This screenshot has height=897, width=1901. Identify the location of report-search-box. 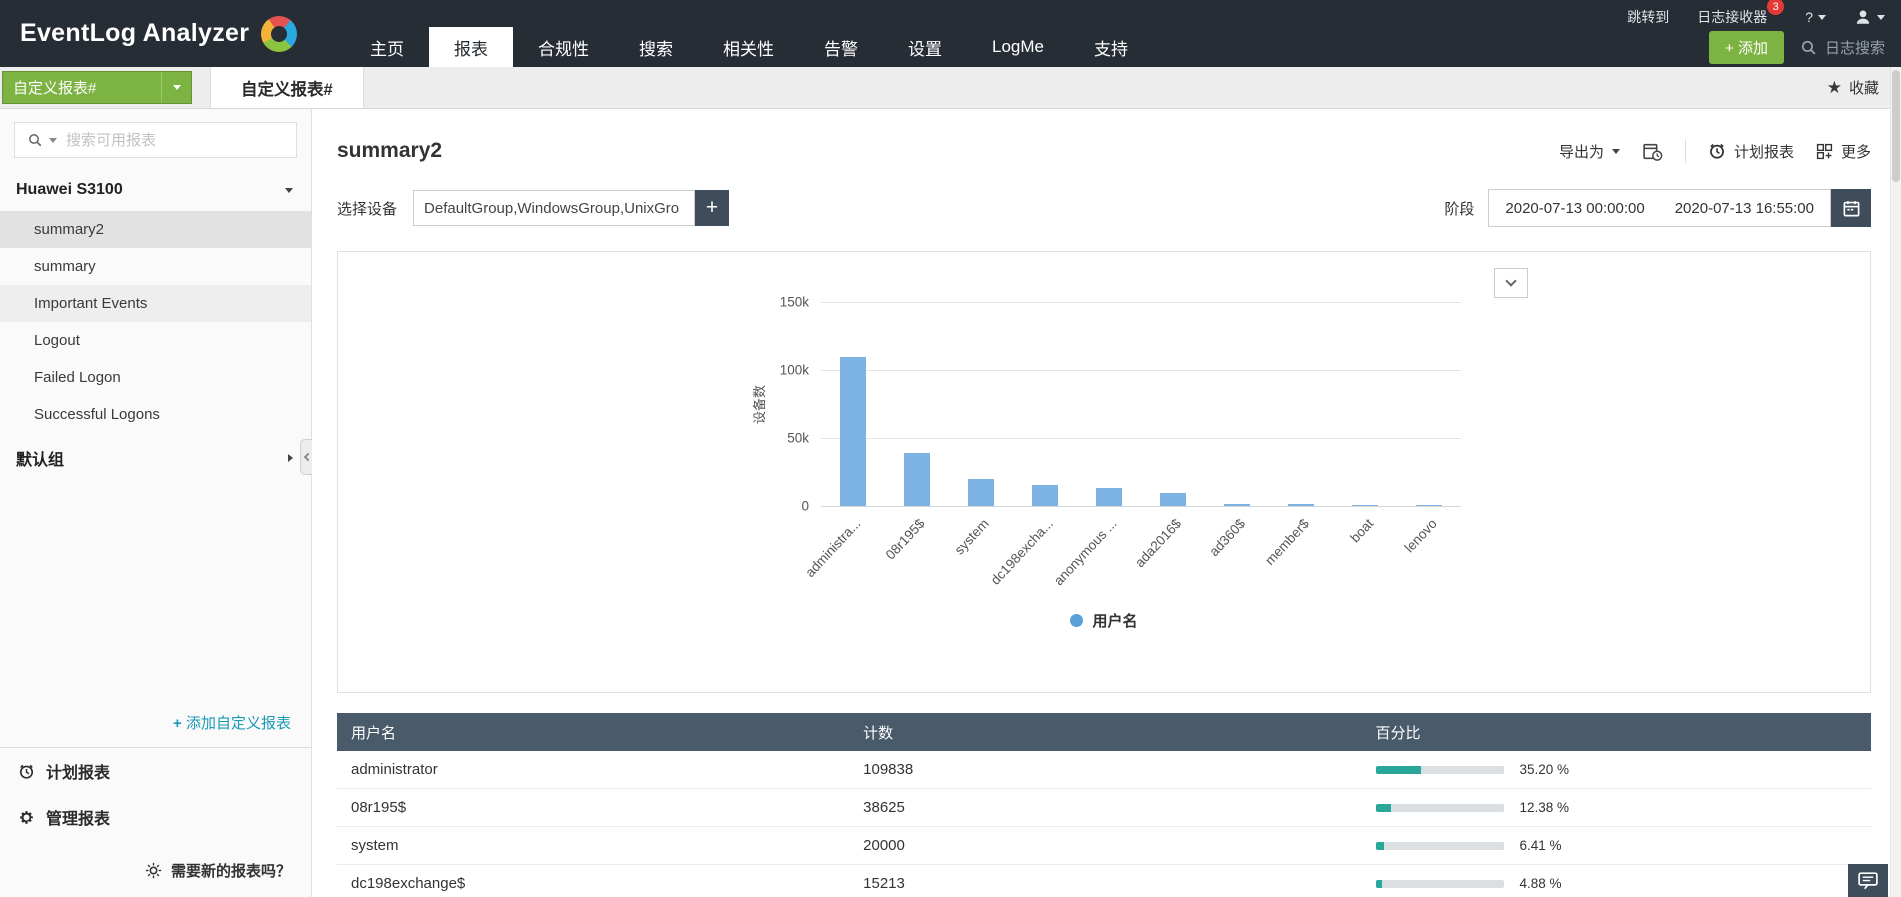
(155, 140).